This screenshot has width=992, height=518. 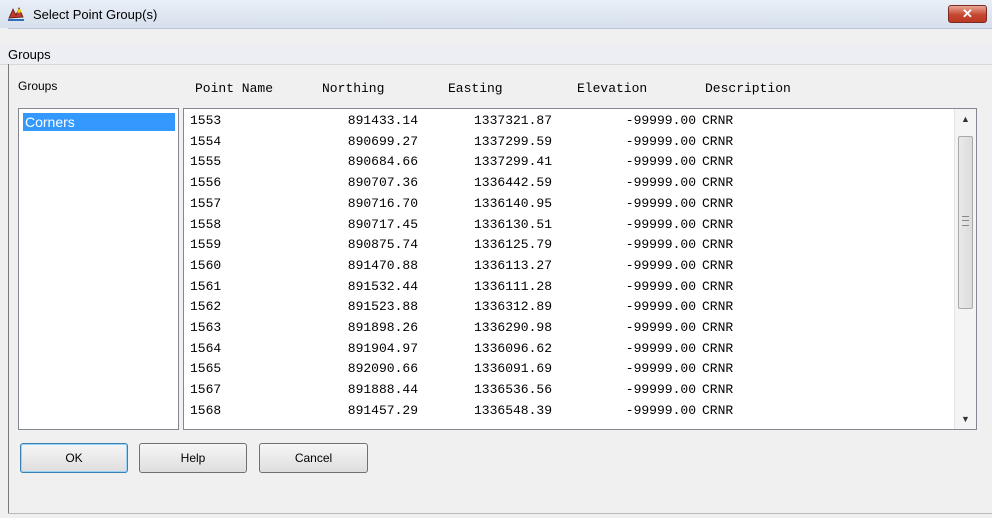 What do you see at coordinates (206, 410) in the screenshot?
I see `point-name-cell: 1568` at bounding box center [206, 410].